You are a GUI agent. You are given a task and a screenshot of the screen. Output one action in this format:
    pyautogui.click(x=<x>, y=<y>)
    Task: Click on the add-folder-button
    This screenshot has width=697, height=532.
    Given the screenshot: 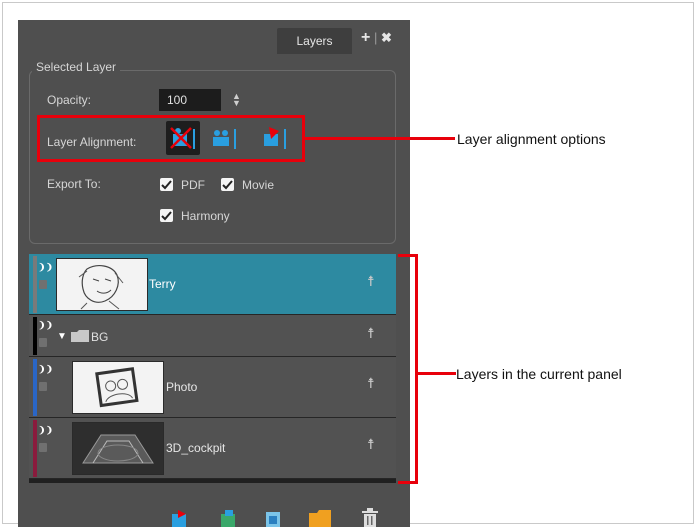 What is the action you would take?
    pyautogui.click(x=320, y=520)
    